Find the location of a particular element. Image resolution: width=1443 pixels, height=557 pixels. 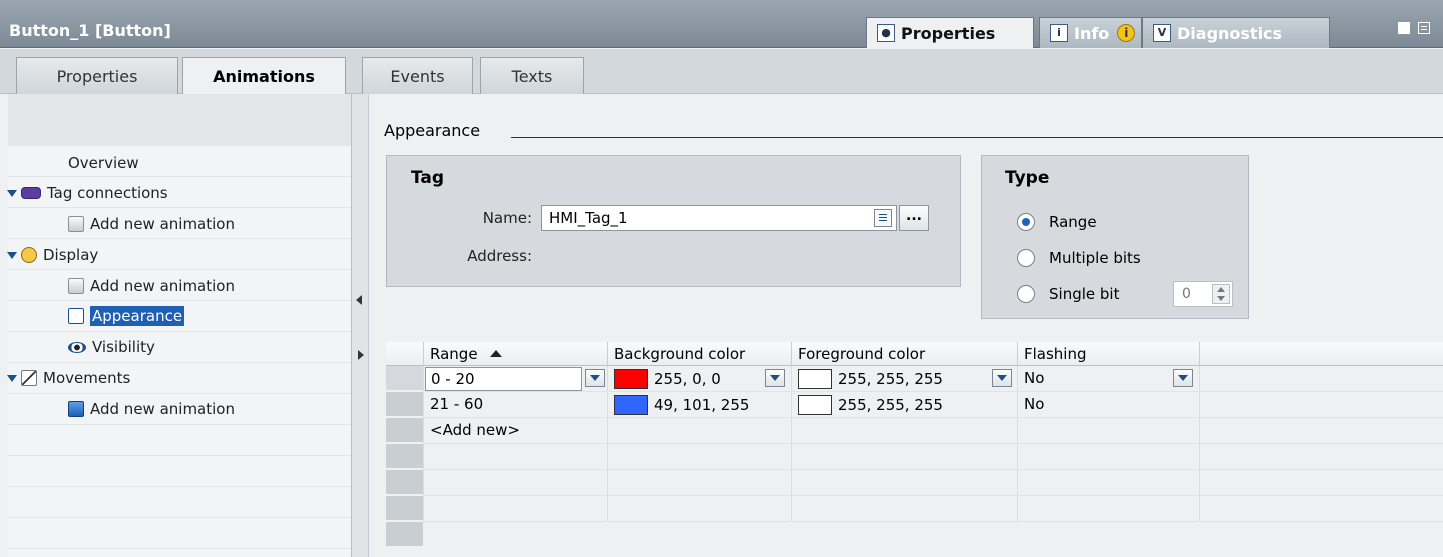

background-color-cell: 49, 101, 255 is located at coordinates (699, 404).